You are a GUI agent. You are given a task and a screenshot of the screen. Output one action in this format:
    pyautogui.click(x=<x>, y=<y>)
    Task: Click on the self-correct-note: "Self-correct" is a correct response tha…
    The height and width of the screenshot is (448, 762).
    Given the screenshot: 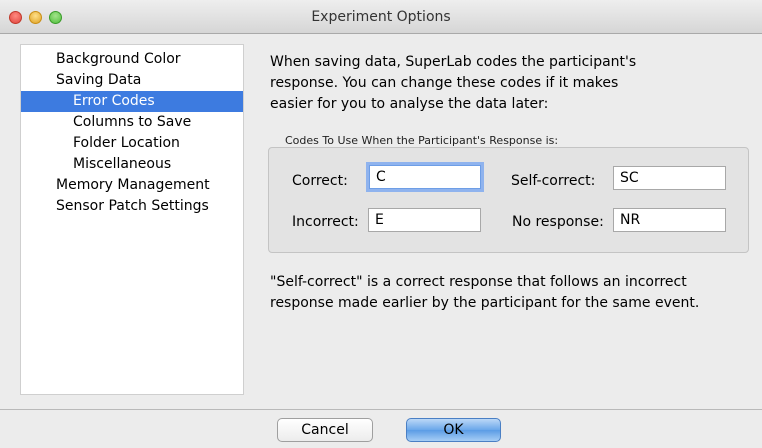 What is the action you would take?
    pyautogui.click(x=505, y=293)
    